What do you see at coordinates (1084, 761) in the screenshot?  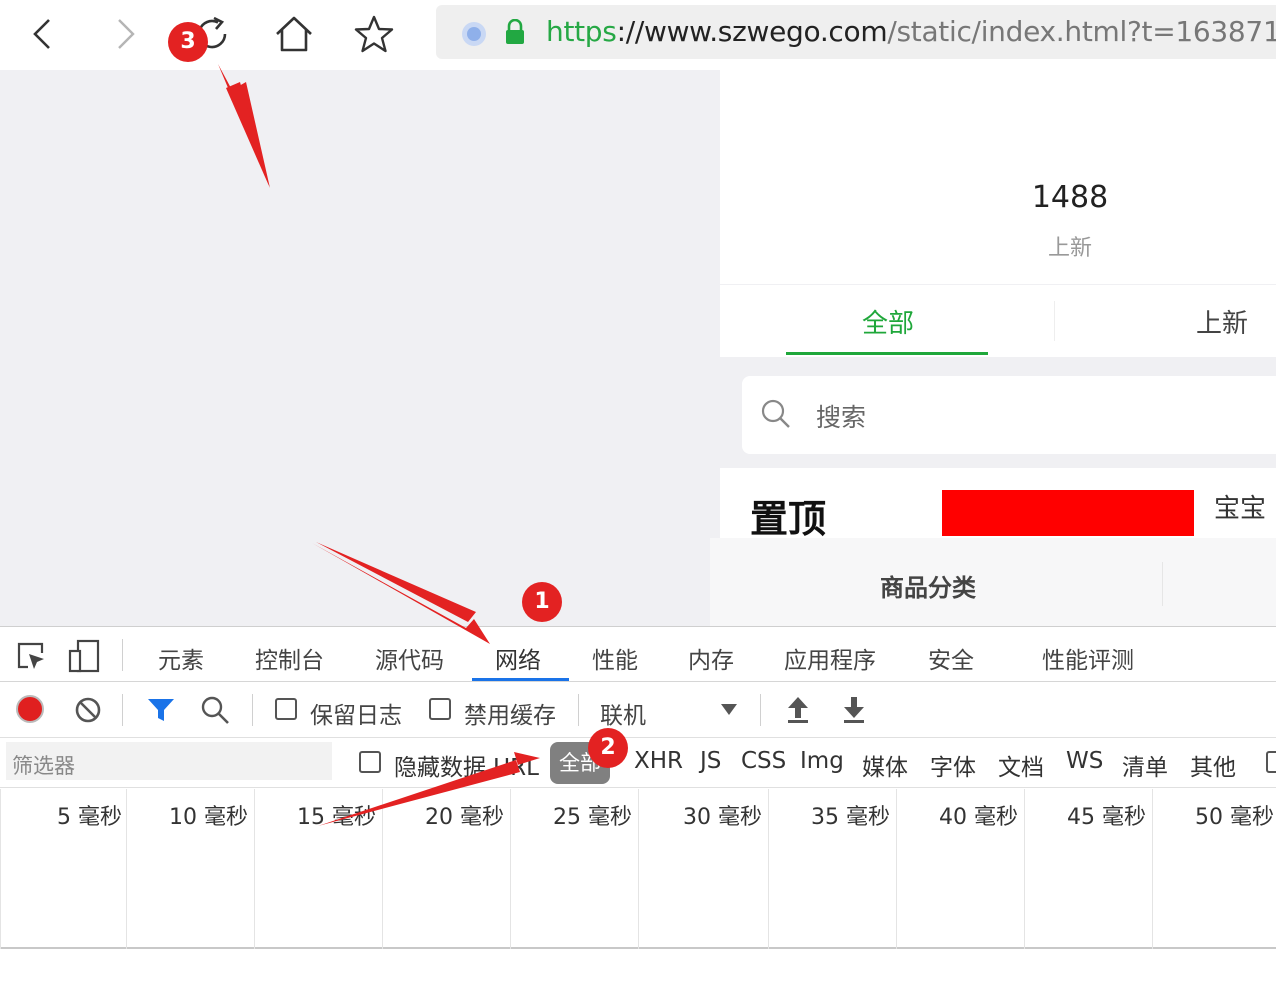 I see `filter-ws: WS` at bounding box center [1084, 761].